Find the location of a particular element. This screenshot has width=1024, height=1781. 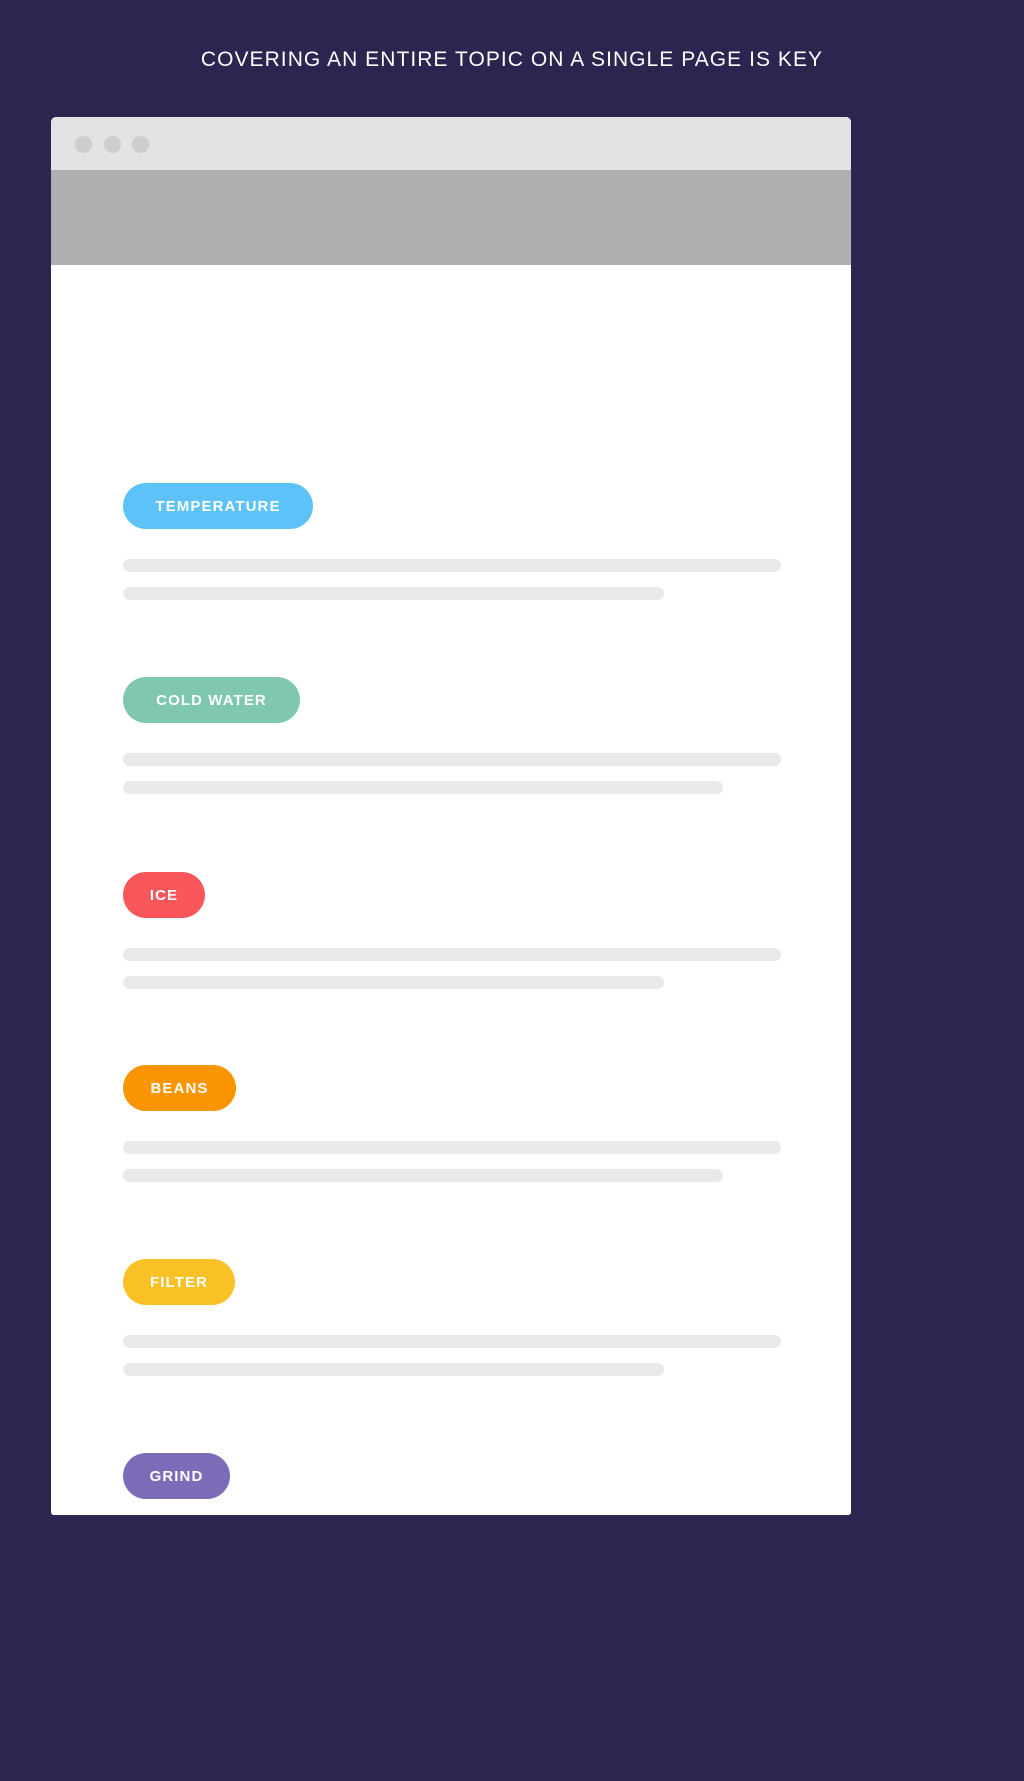

category-pill: GRIND is located at coordinates (176, 1476).